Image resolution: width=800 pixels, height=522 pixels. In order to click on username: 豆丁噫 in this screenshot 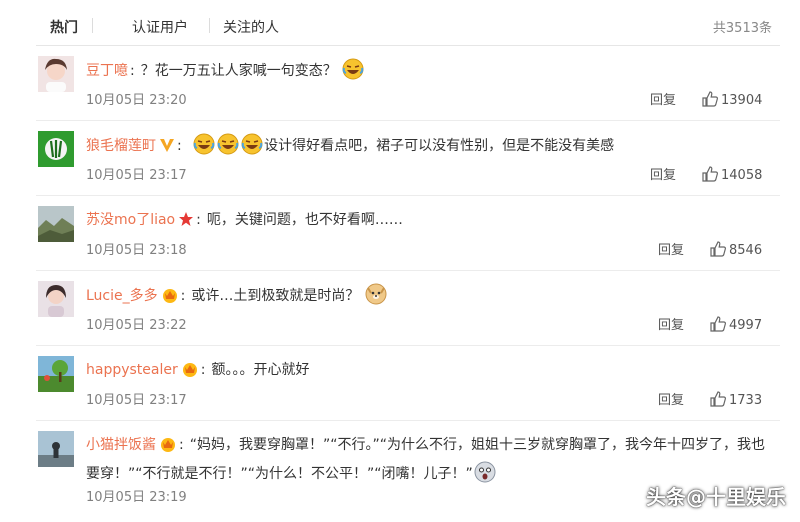, I will do `click(107, 71)`.